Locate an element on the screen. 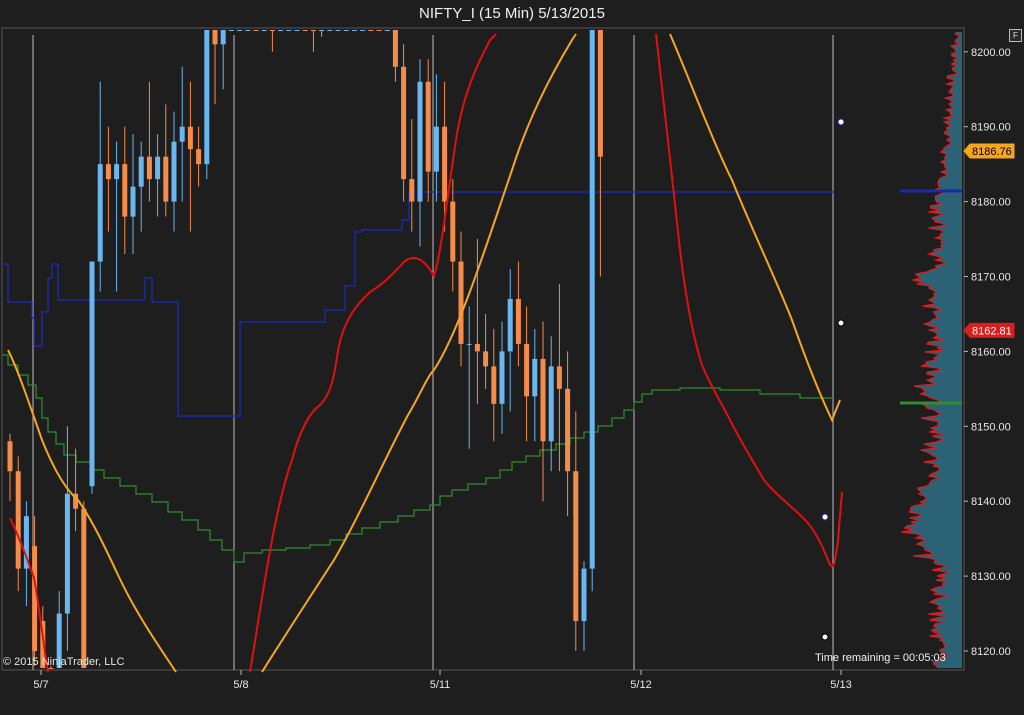  x-tick-label: 5/8 is located at coordinates (240, 685).